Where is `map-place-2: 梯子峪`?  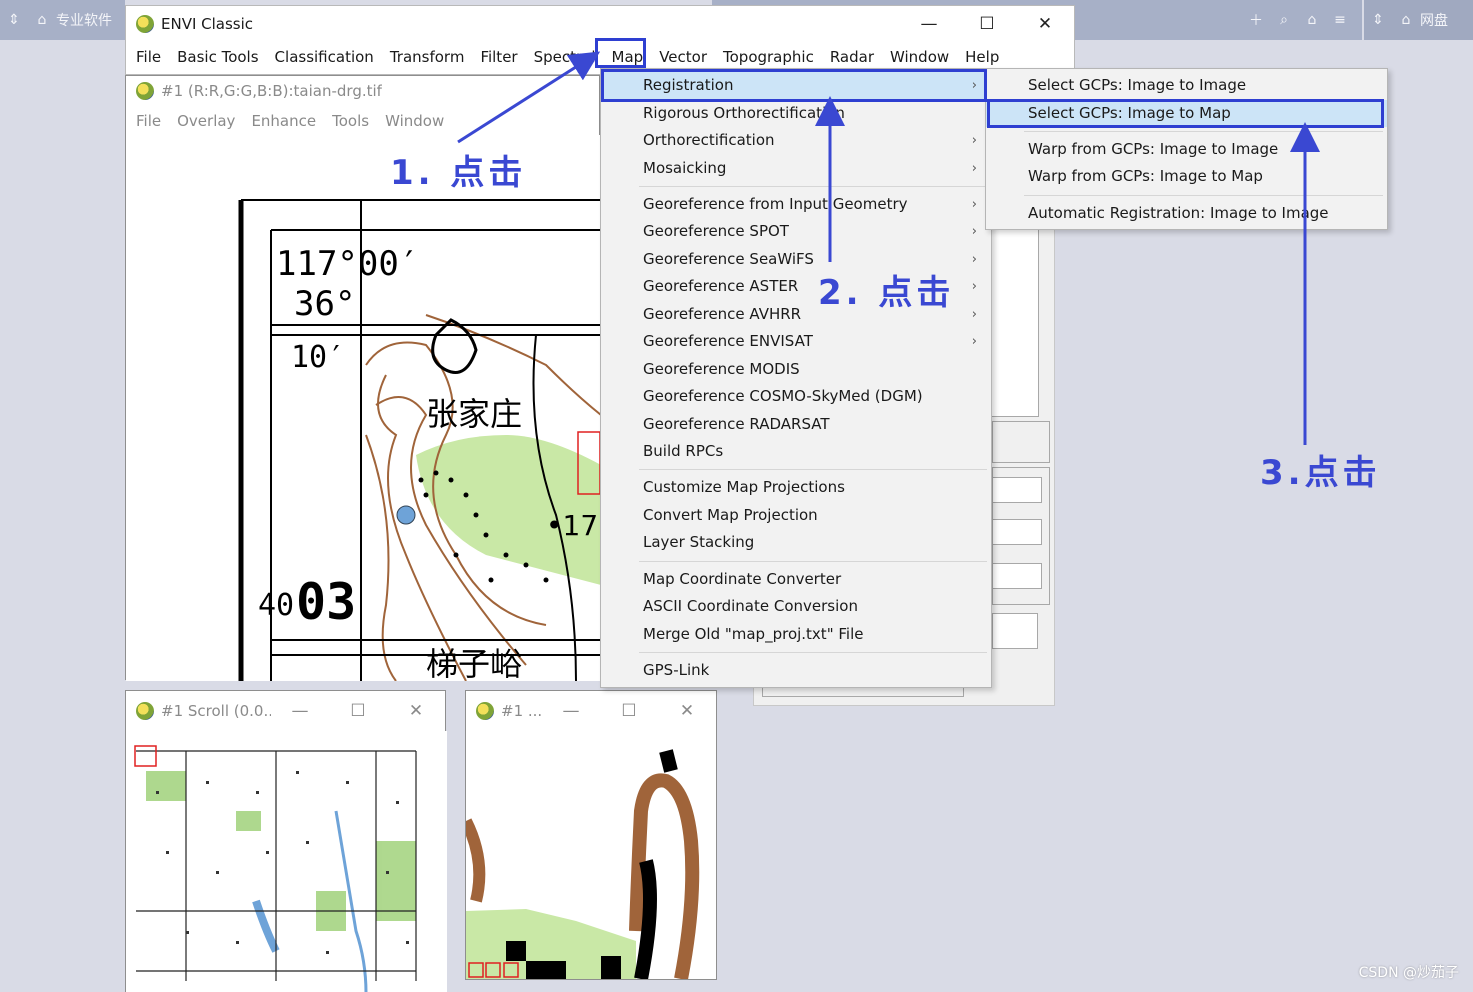 map-place-2: 梯子峪 is located at coordinates (474, 663).